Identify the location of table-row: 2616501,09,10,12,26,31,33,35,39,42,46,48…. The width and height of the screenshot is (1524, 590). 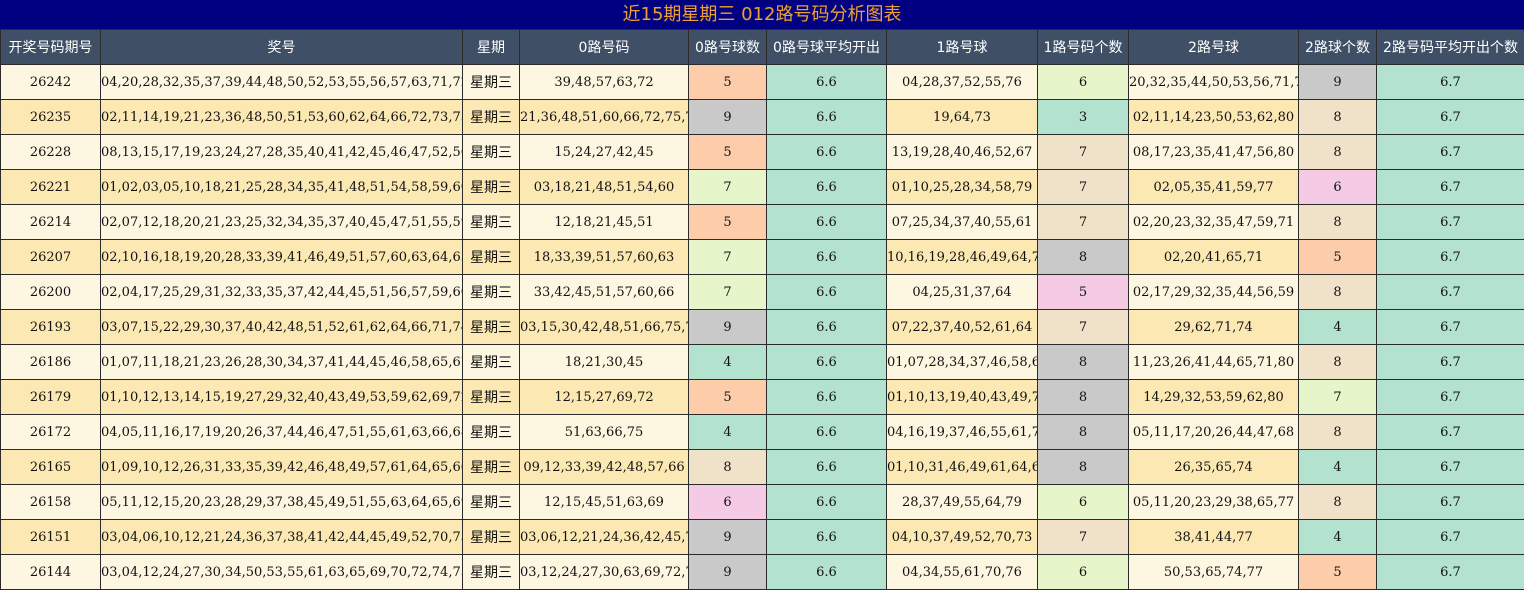
(762, 467).